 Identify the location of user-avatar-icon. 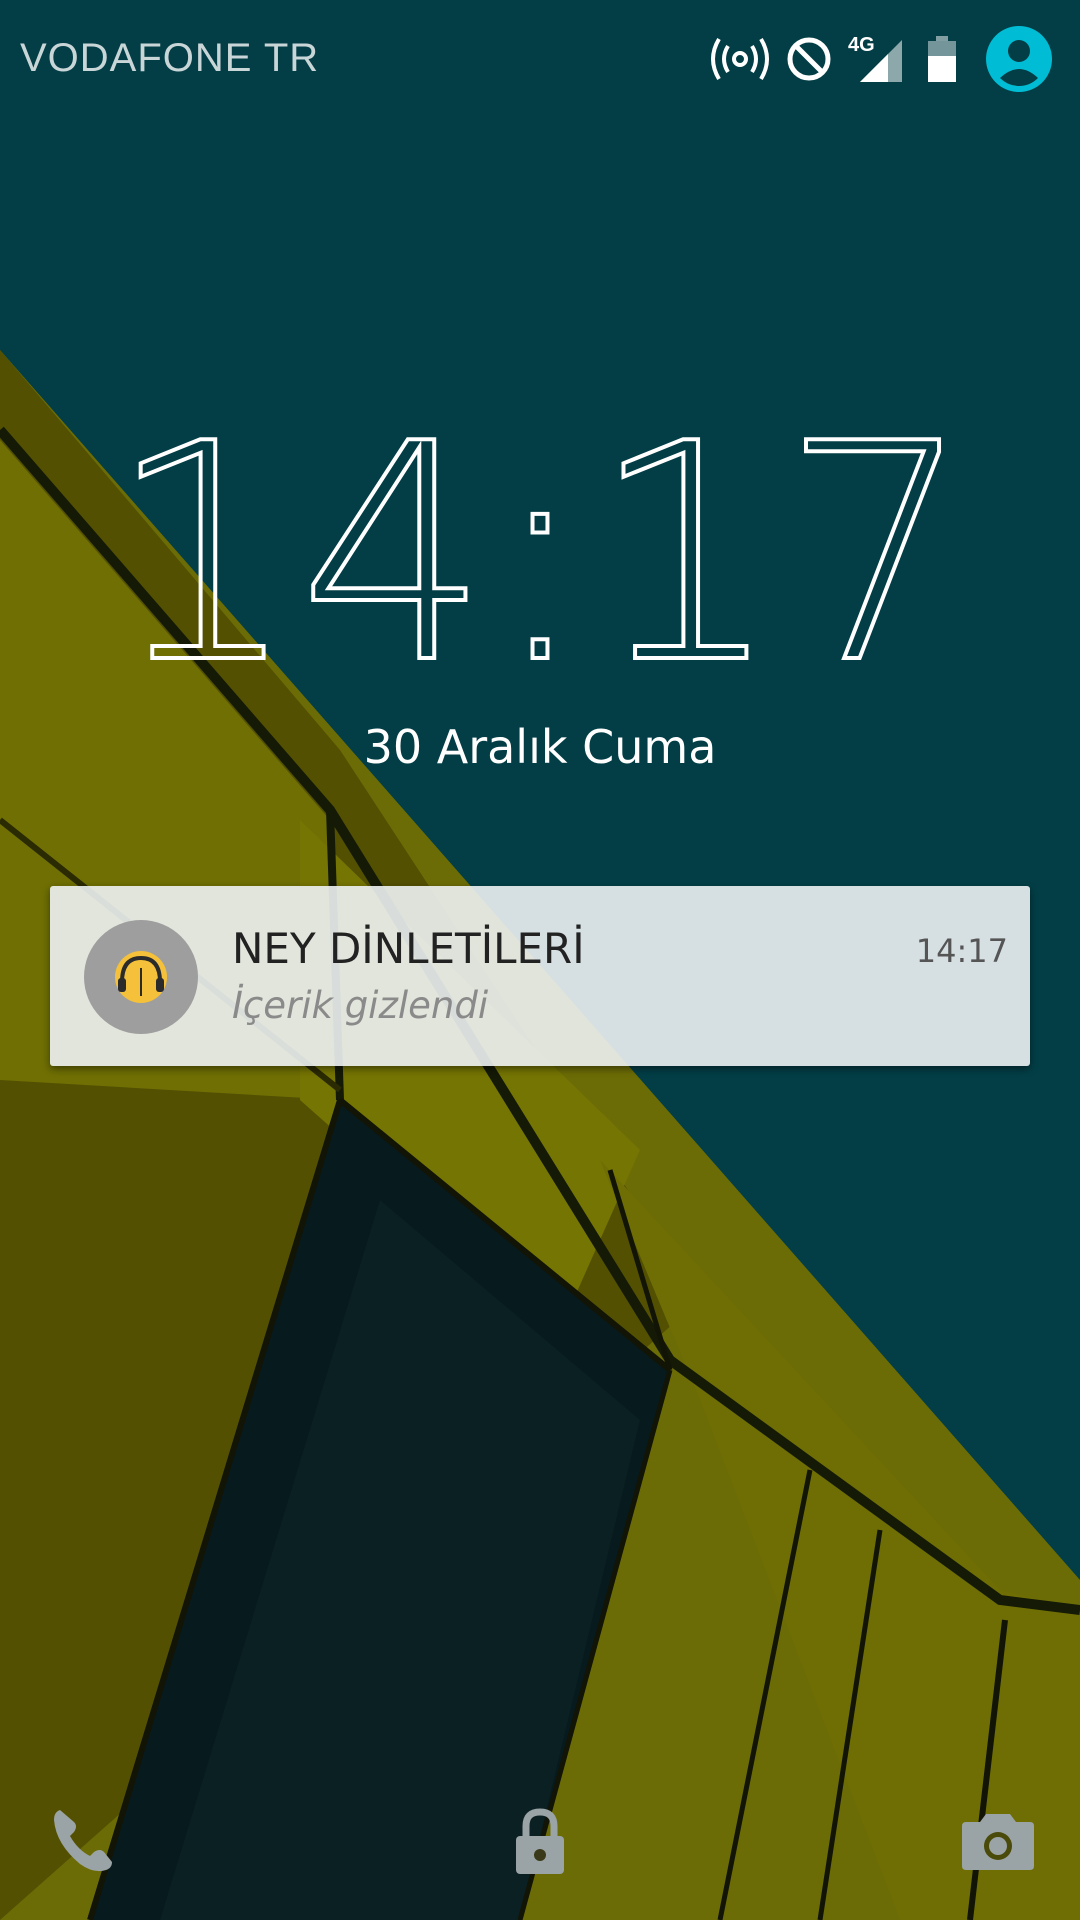
(1019, 59).